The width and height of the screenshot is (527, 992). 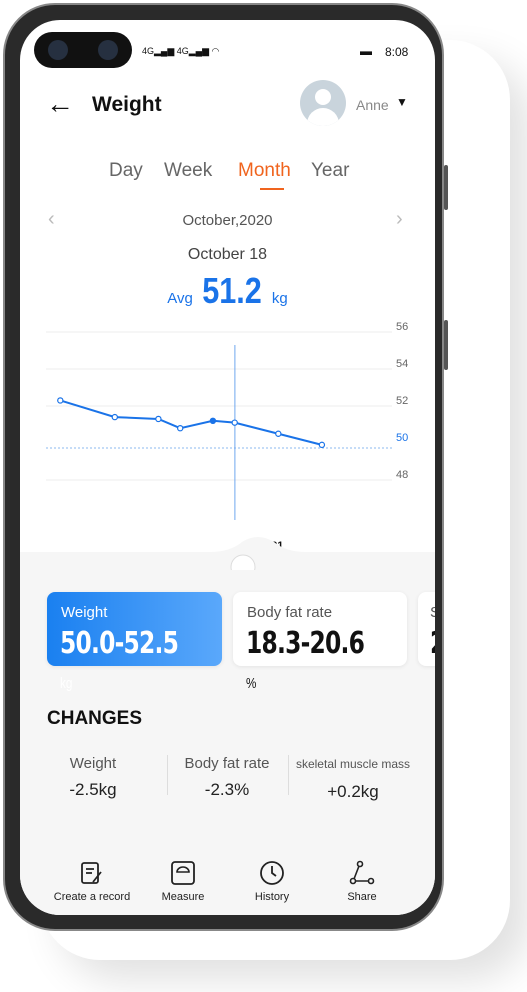 What do you see at coordinates (305, 659) in the screenshot?
I see `card-value: 18.3-20.6 %` at bounding box center [305, 659].